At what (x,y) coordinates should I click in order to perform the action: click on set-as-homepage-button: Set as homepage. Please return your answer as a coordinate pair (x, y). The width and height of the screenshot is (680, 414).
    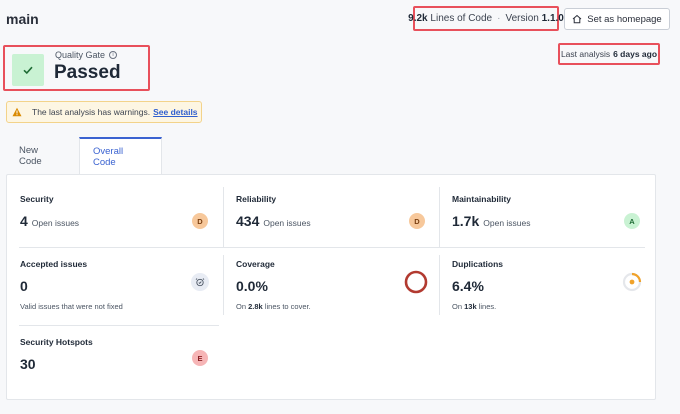
    Looking at the image, I should click on (617, 19).